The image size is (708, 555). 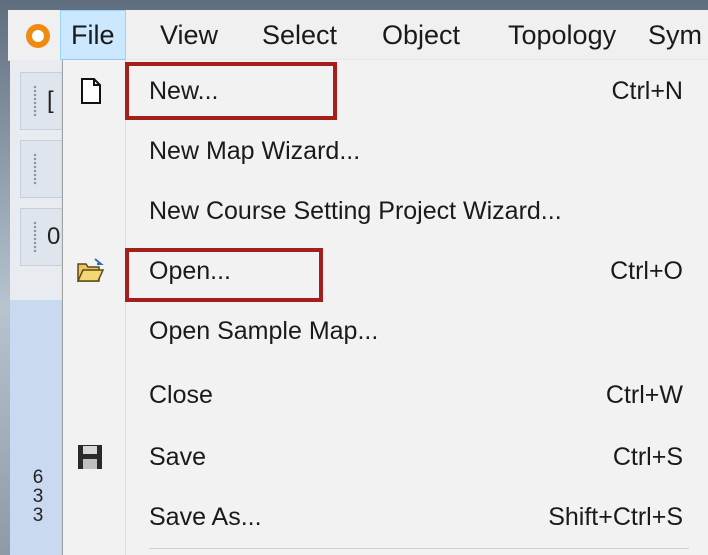 I want to click on menu-item-shortcut: Ctrl+W, so click(x=644, y=395).